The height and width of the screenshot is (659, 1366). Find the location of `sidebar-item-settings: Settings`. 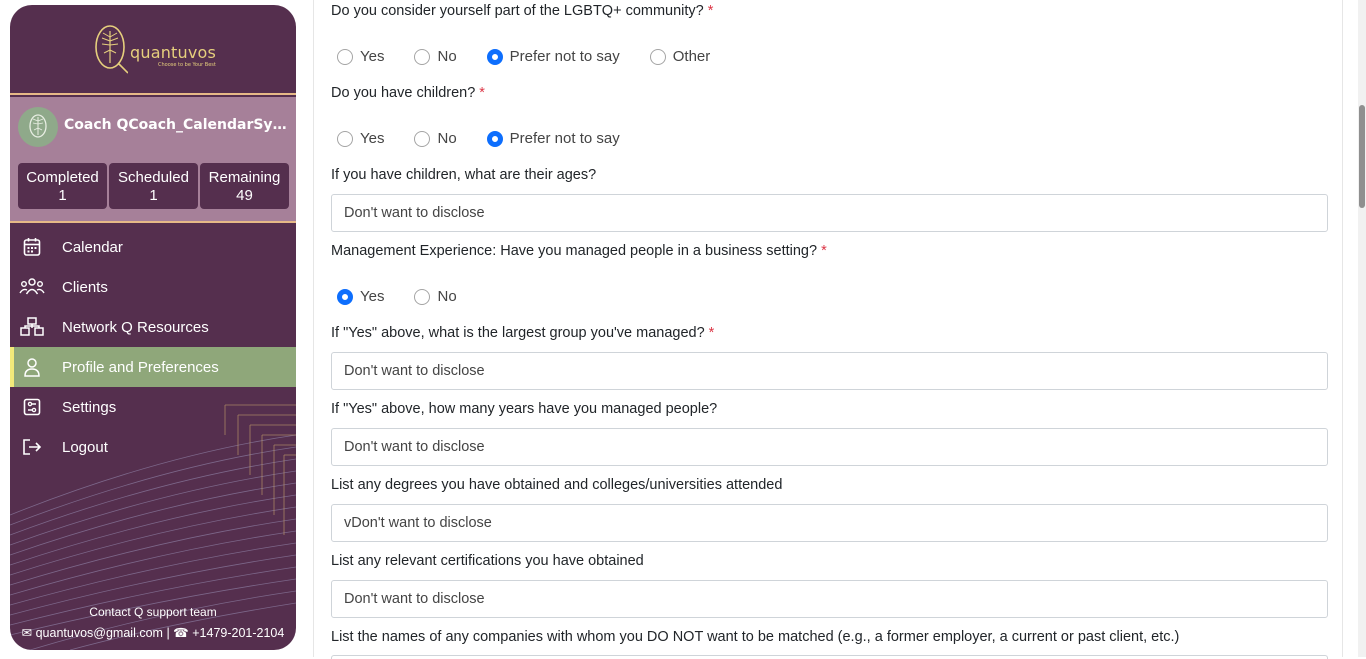

sidebar-item-settings: Settings is located at coordinates (153, 407).